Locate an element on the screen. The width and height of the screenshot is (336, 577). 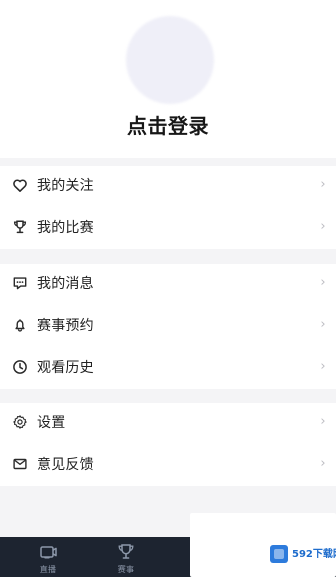
menu-section-3: 设置 › 意见反馈 › is located at coordinates (168, 444).